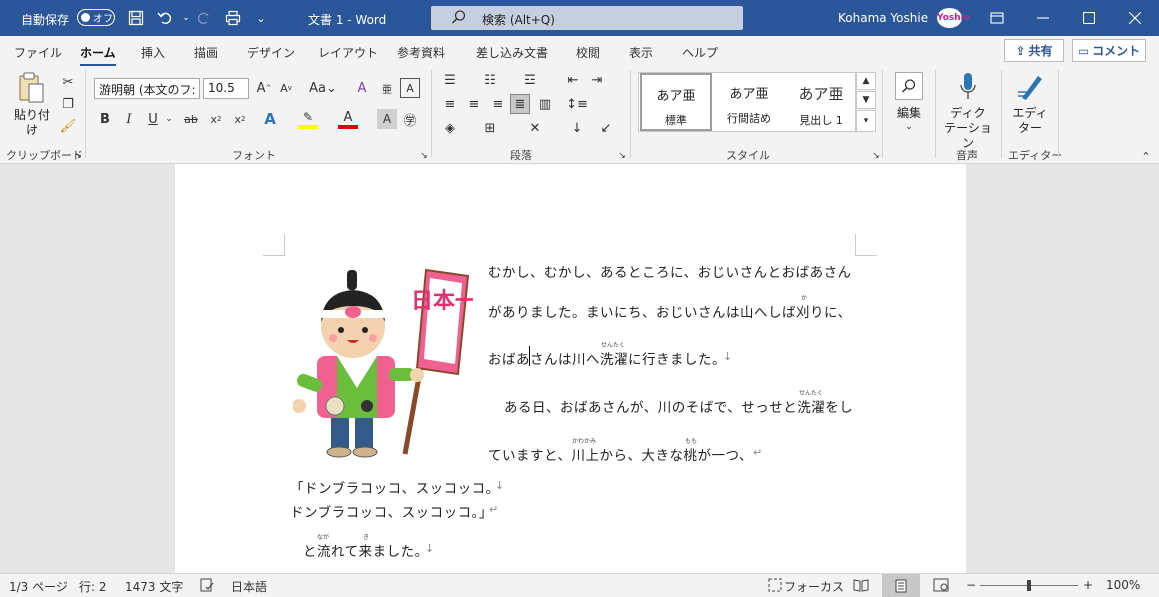 The height and width of the screenshot is (597, 1159). Describe the element at coordinates (154, 586) in the screenshot. I see `word-count: 1473 文字` at that location.